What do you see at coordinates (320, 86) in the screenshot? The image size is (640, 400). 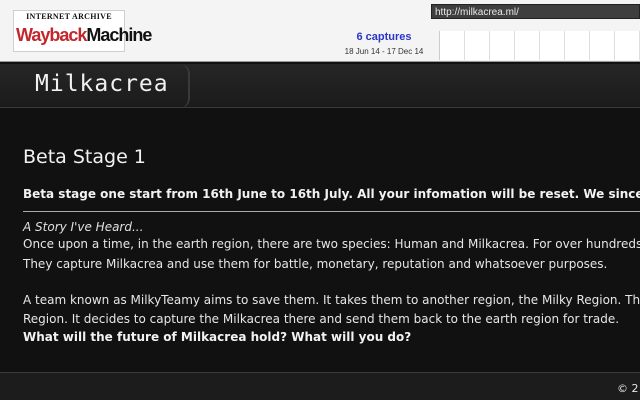 I see `site-header: Milkacrea` at bounding box center [320, 86].